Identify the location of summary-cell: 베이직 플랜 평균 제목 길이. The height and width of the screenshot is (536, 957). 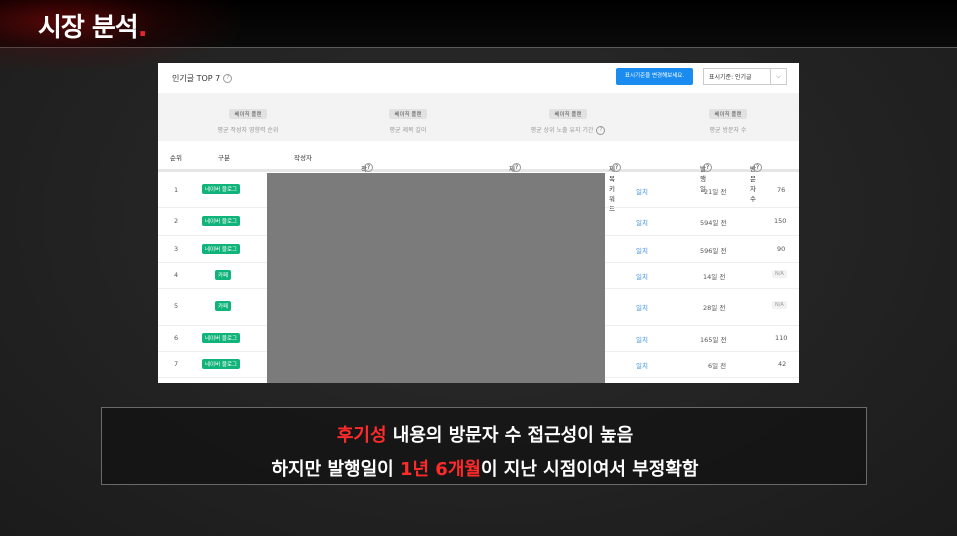
(408, 117).